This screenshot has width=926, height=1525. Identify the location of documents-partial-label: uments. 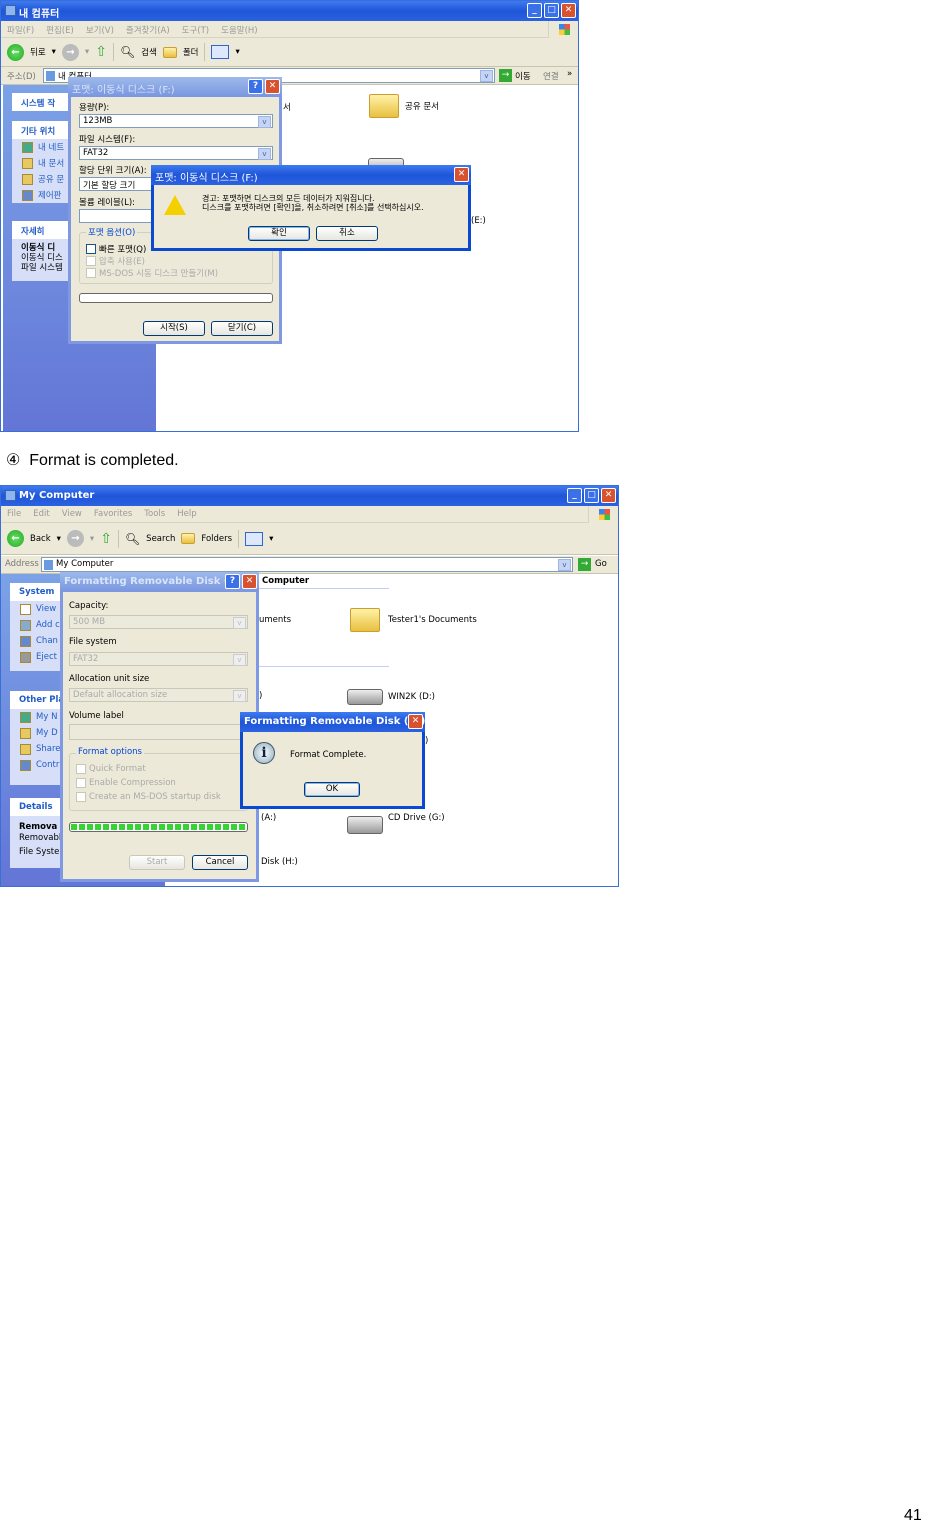
(275, 620).